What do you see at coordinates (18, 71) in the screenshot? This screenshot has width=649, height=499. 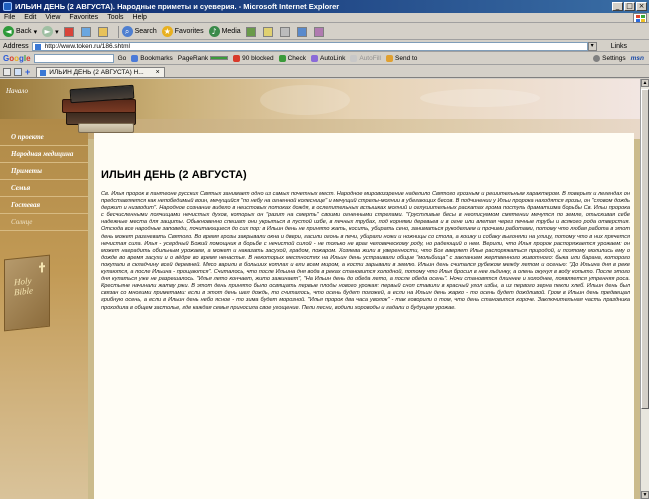 I see `new-tab-icon` at bounding box center [18, 71].